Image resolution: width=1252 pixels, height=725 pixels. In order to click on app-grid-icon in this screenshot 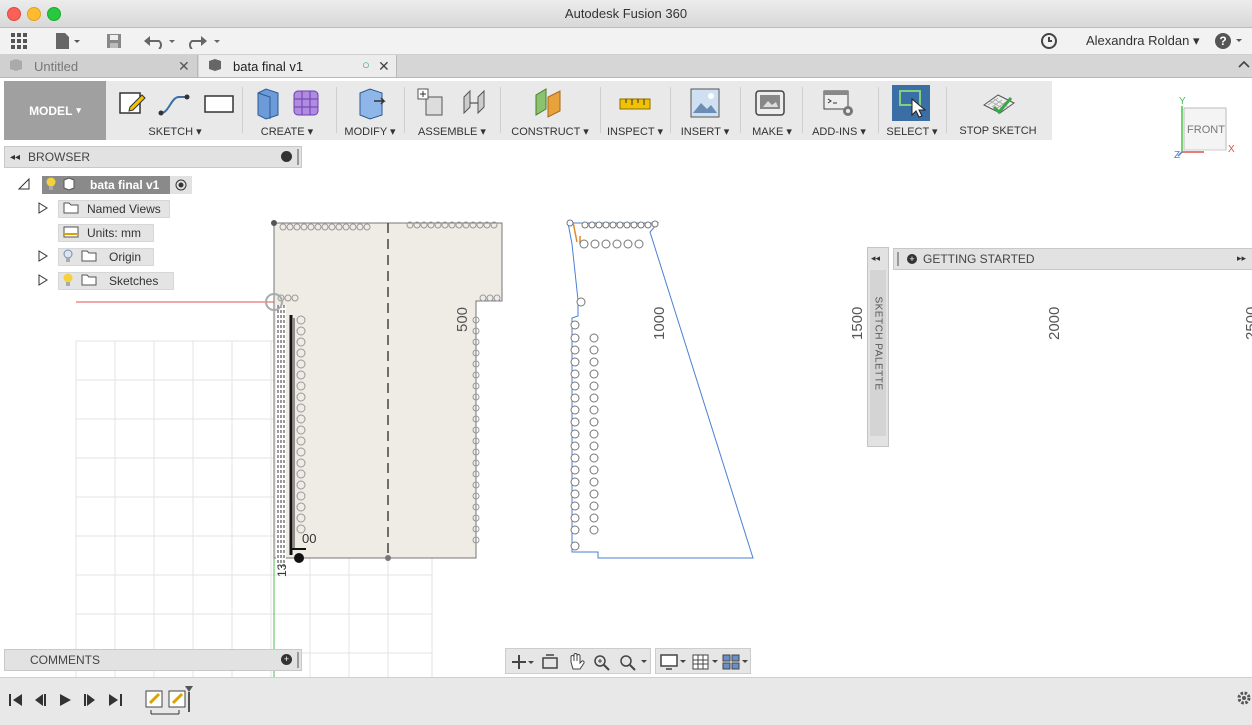, I will do `click(19, 41)`.